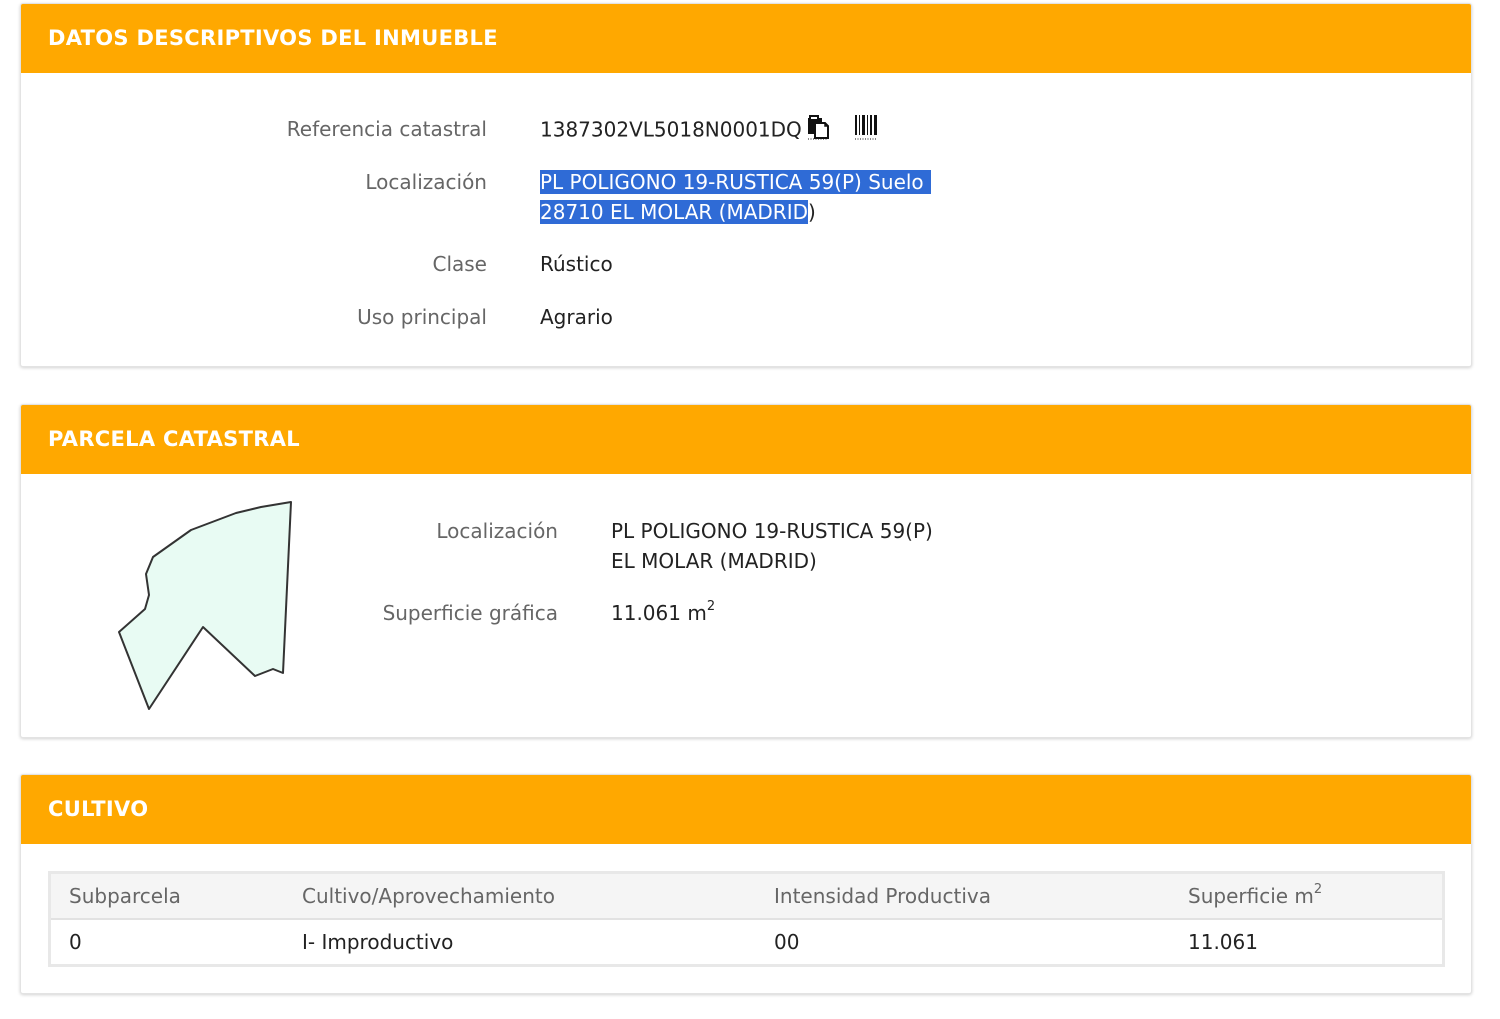 This screenshot has height=1019, width=1500. I want to click on localizacion-line2-rest: ), so click(812, 212).